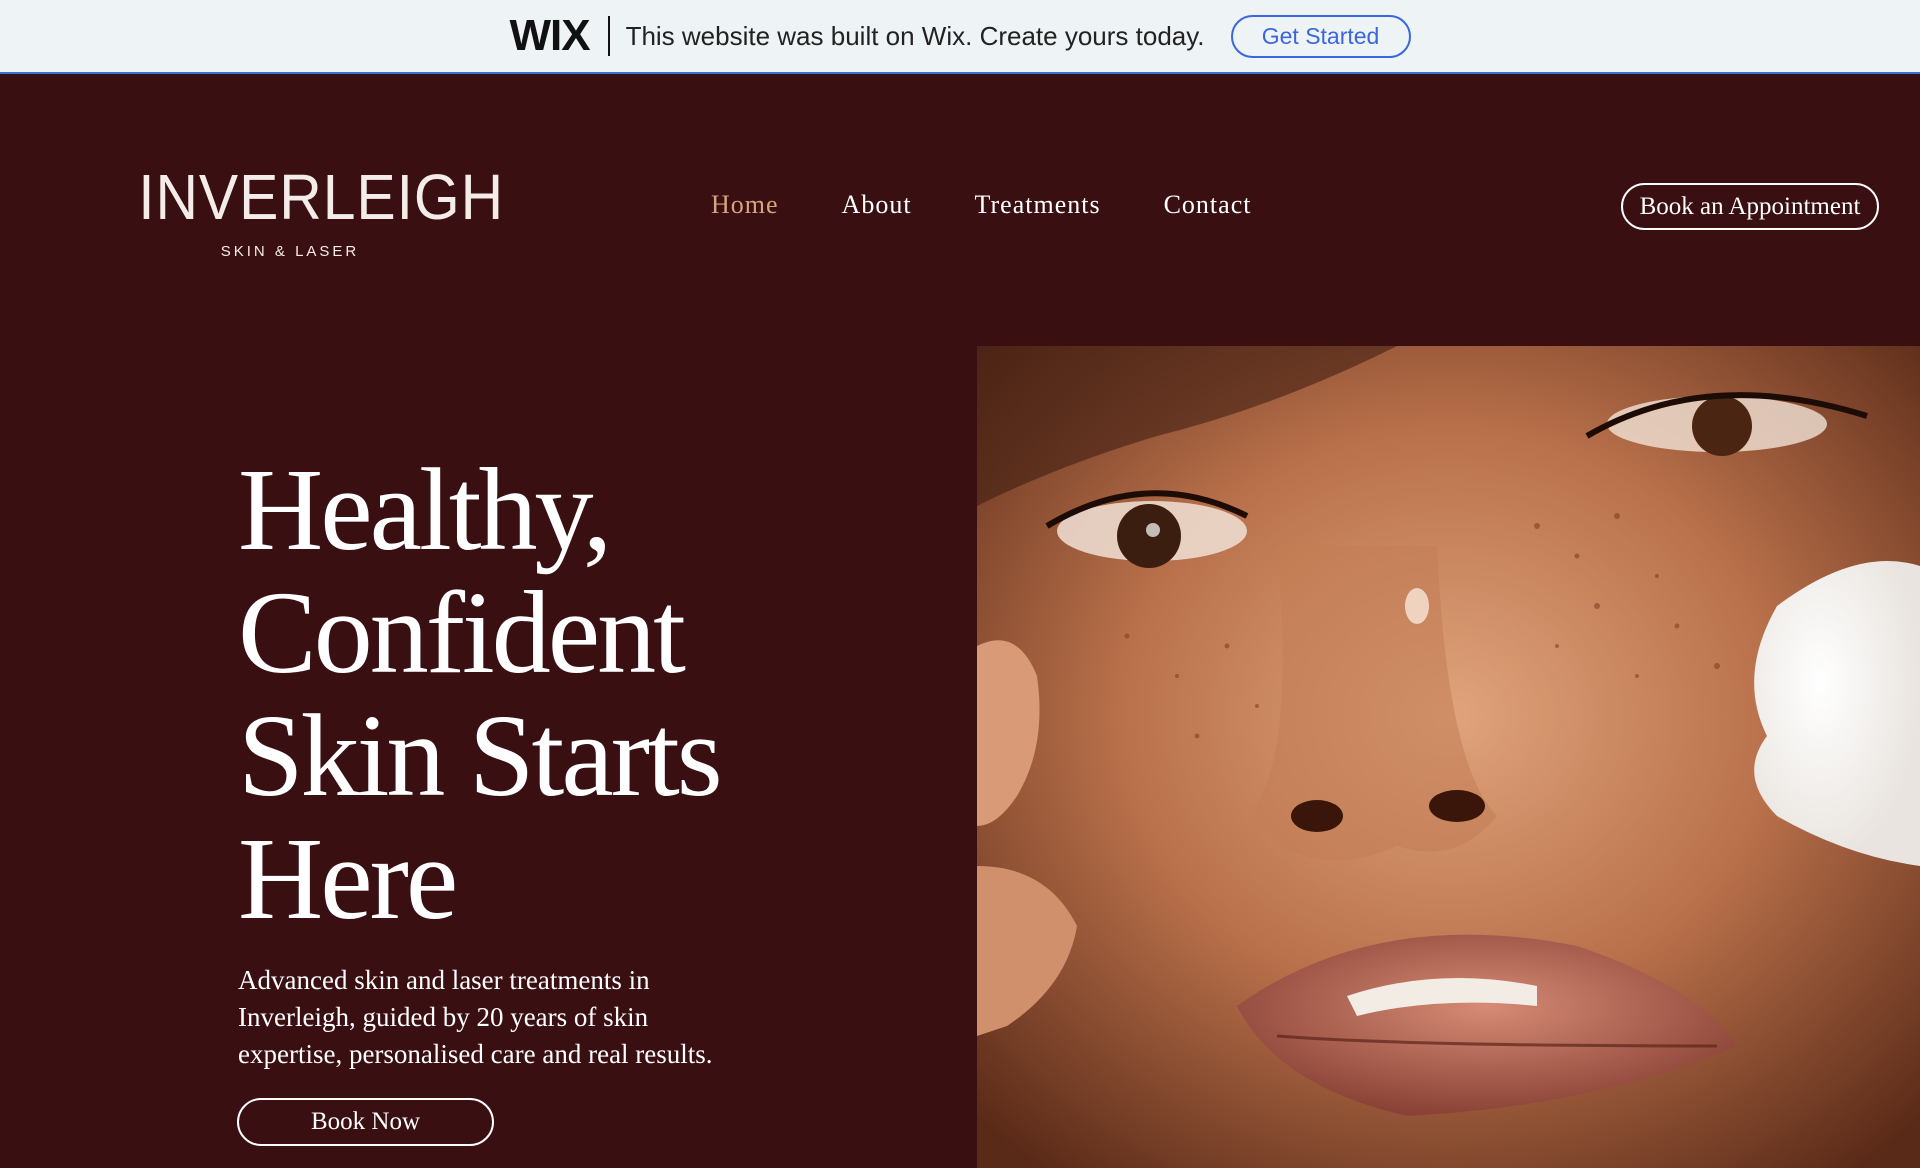 This screenshot has width=1920, height=1168. I want to click on logo-tagline: SKIN & LASER, so click(290, 251).